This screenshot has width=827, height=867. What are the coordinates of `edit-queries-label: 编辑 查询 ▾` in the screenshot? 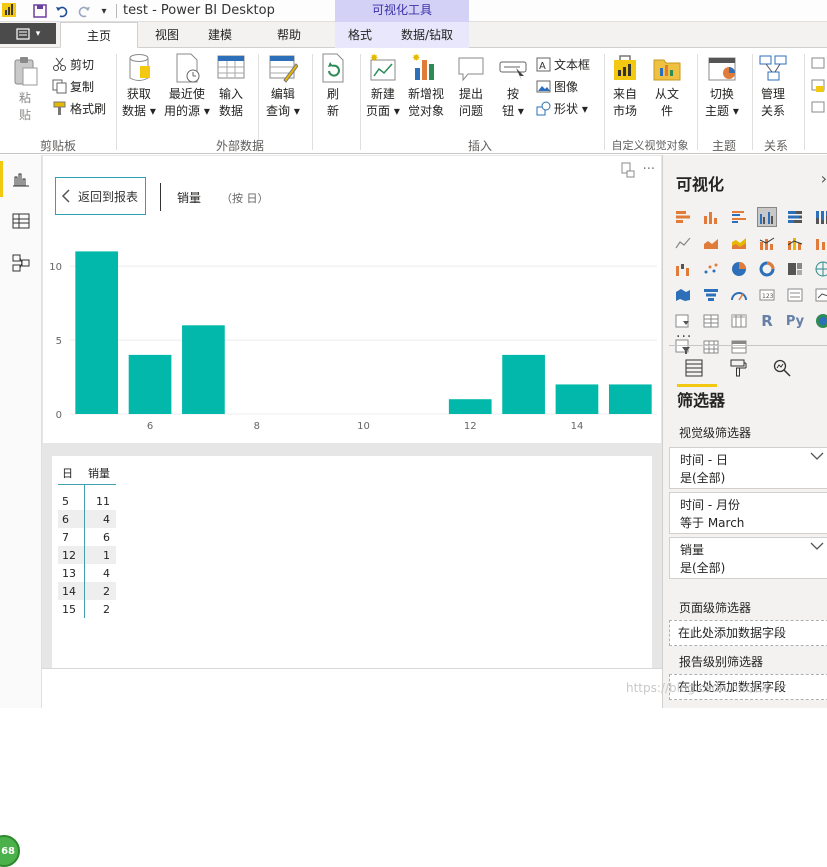 It's located at (283, 102).